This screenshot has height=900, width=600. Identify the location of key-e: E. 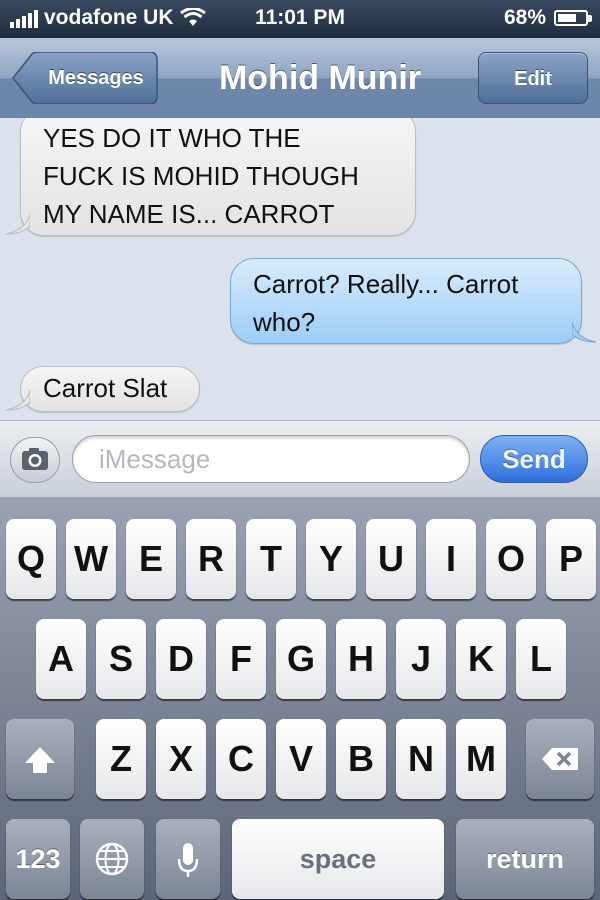
(151, 559).